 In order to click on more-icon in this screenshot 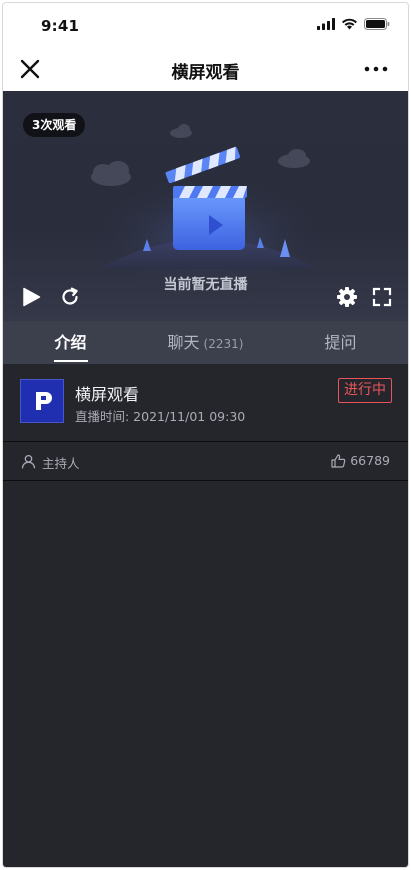, I will do `click(376, 69)`.